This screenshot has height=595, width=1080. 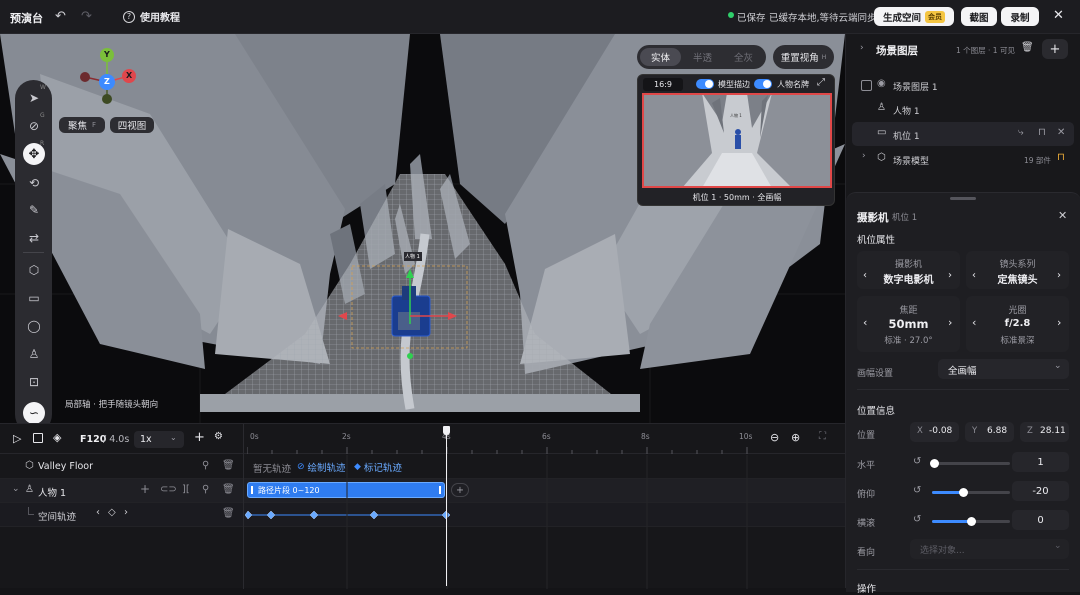 What do you see at coordinates (98, 512) in the screenshot?
I see `prev-keyframe-icon: ‹` at bounding box center [98, 512].